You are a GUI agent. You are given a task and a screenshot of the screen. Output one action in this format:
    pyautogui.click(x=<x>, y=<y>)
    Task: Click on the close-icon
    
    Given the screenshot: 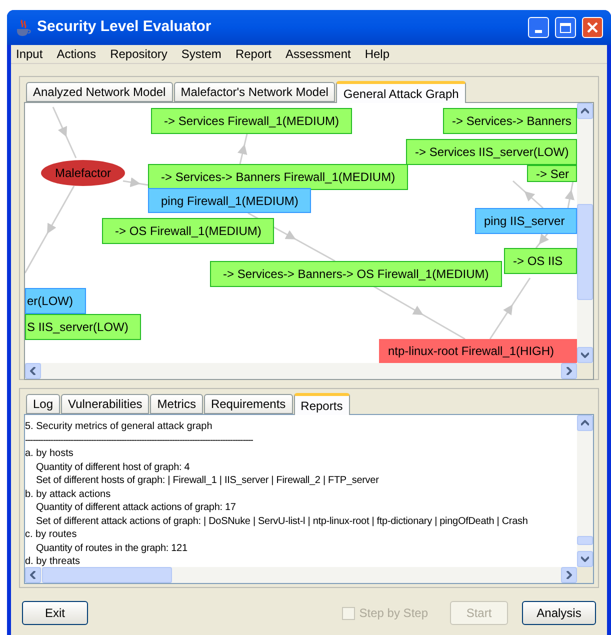 What is the action you would take?
    pyautogui.click(x=592, y=27)
    